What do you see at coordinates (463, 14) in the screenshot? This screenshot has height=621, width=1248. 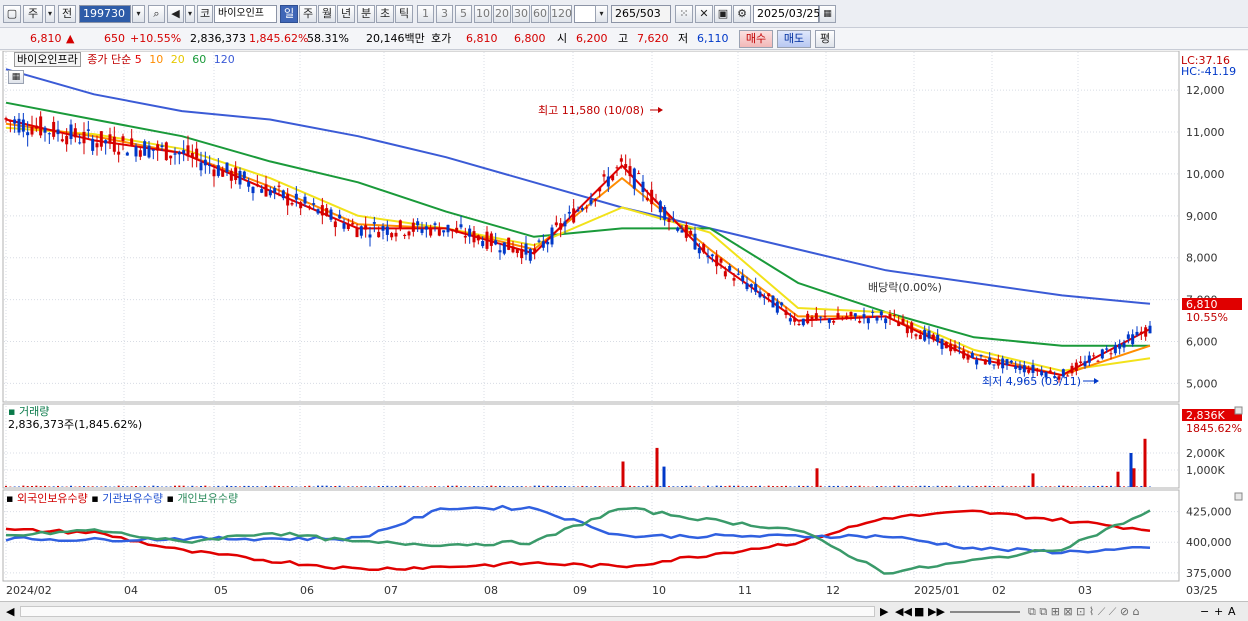 I see `interval-5: 5` at bounding box center [463, 14].